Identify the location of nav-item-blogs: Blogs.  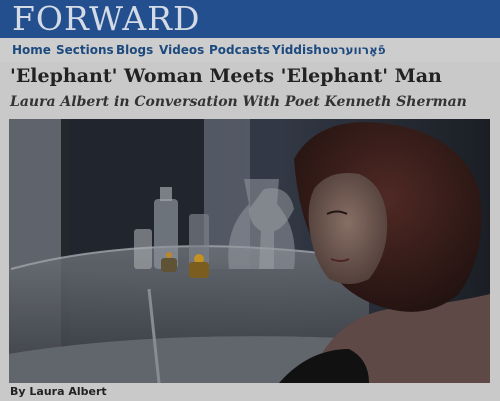
(134, 50).